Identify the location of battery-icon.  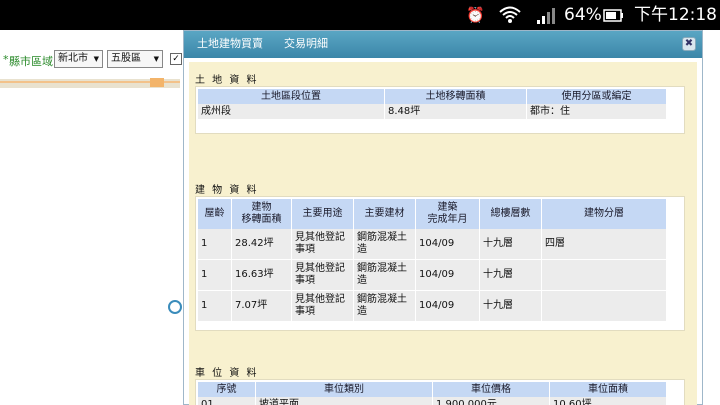
(614, 17).